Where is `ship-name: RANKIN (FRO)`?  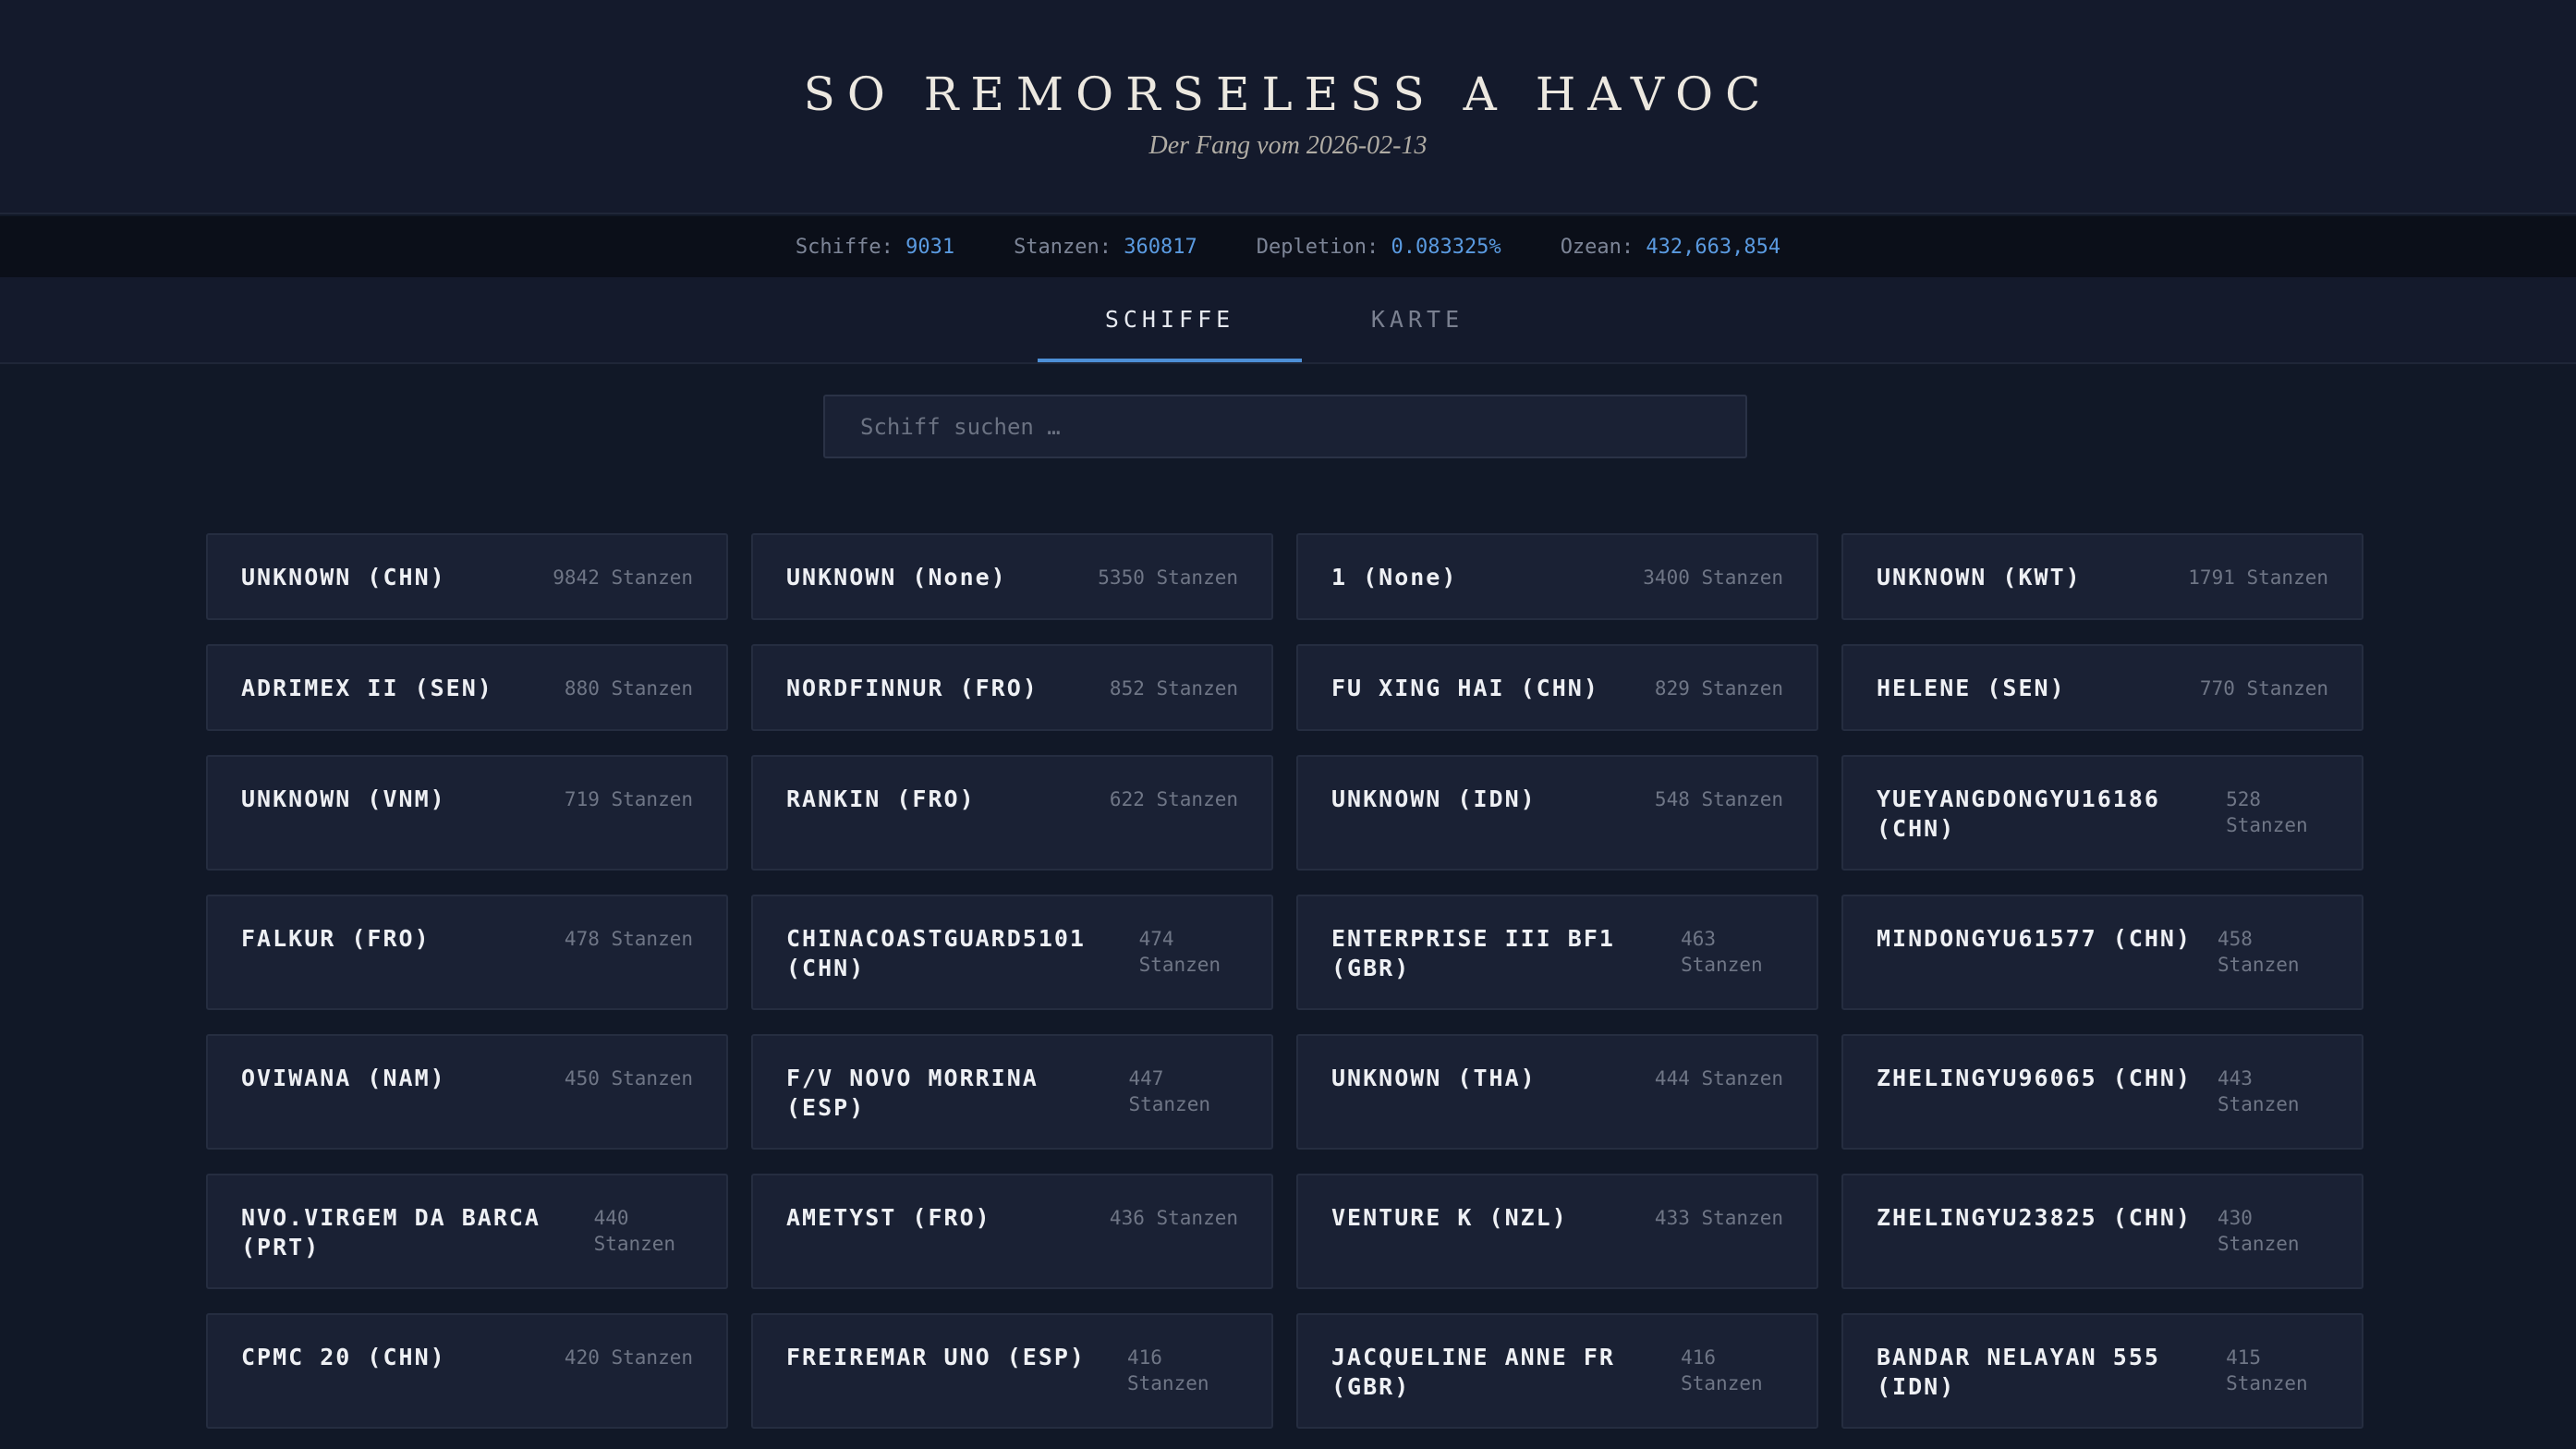 ship-name: RANKIN (FRO) is located at coordinates (881, 798).